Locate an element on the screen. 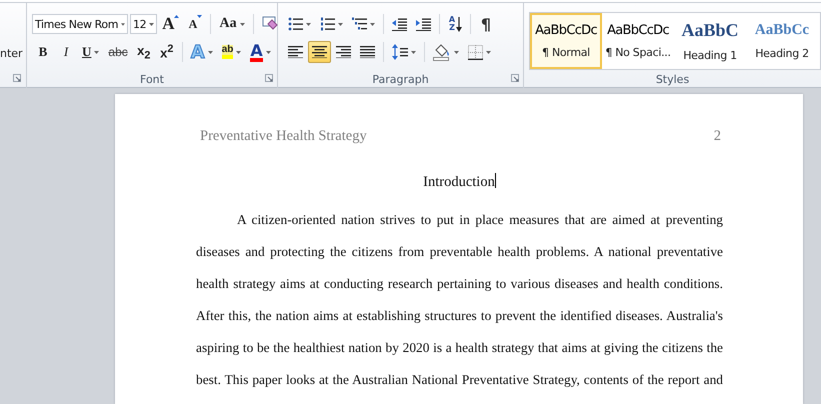 The width and height of the screenshot is (821, 404). align-center-icon is located at coordinates (319, 52).